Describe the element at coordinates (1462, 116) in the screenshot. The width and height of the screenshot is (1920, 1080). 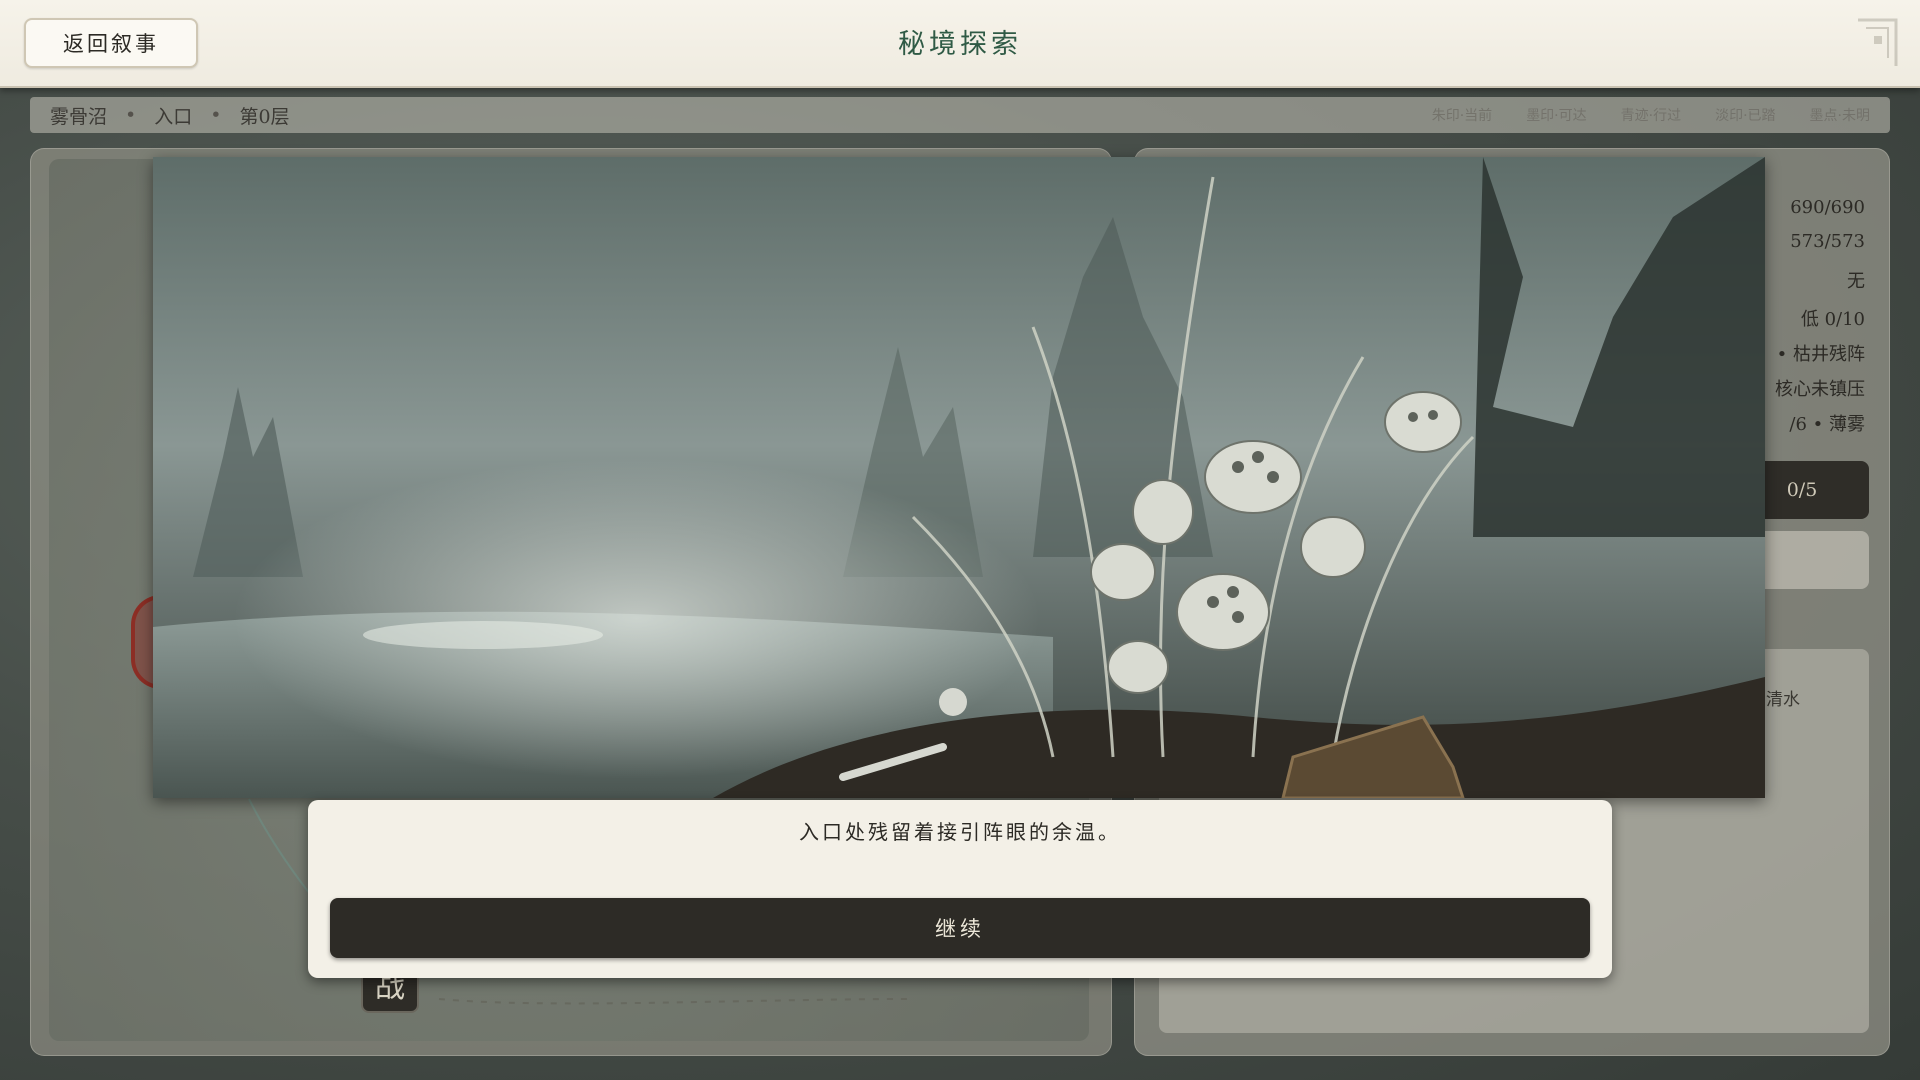
I see `legend-item-current: 朱印·当前` at that location.